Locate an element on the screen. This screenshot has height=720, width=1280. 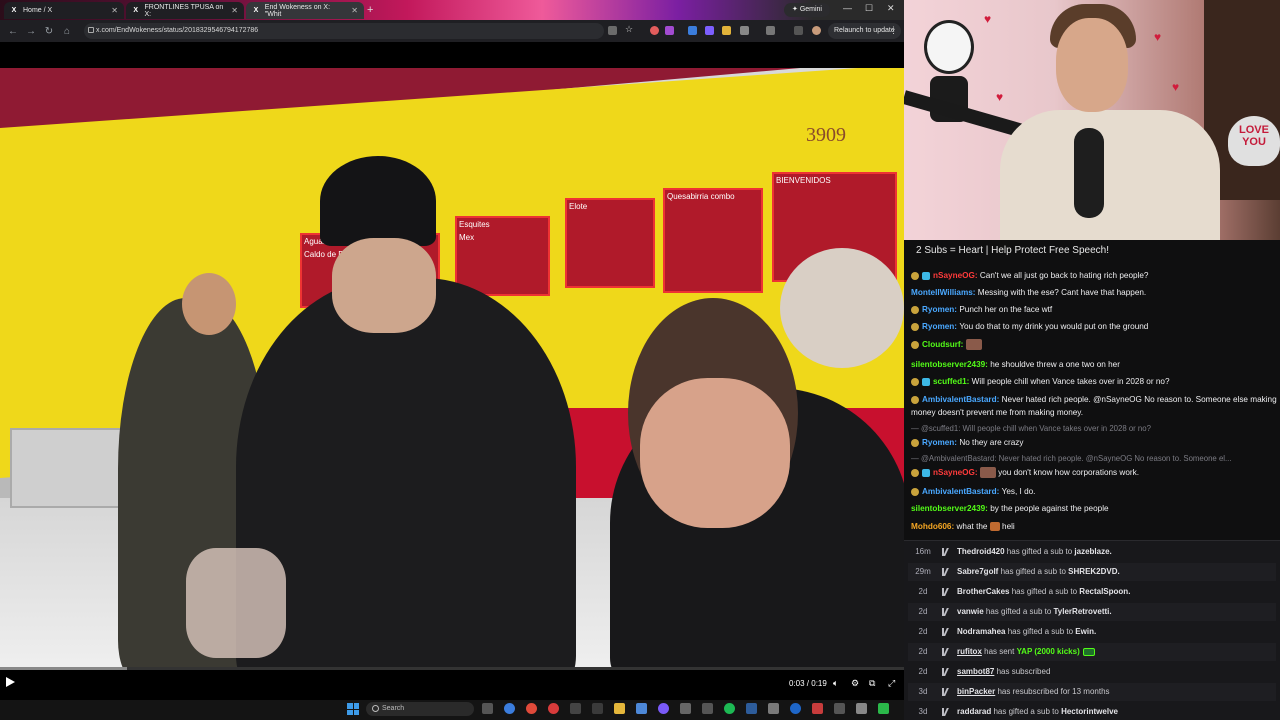
chat-text: No they are crazy is located at coordinates (991, 442).